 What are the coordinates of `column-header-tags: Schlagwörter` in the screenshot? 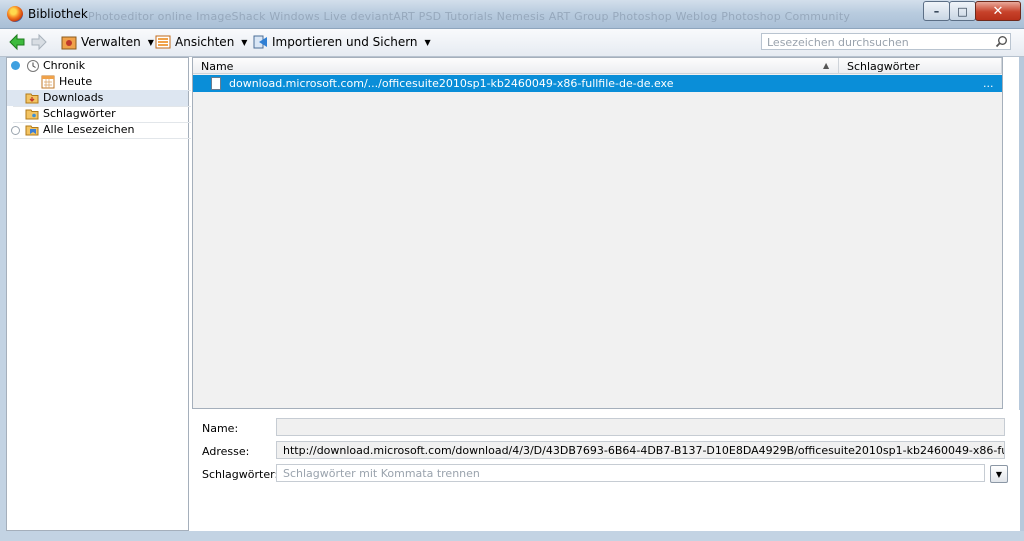 It's located at (920, 66).